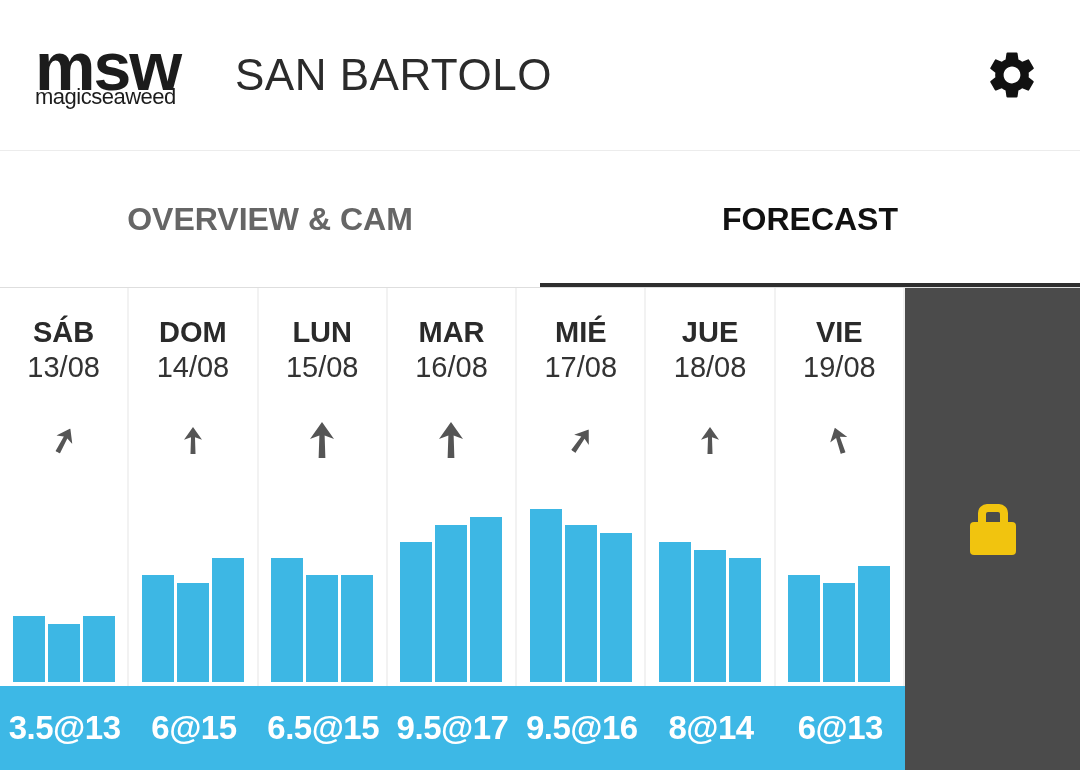 This screenshot has width=1080, height=770. I want to click on day-date: 17/08, so click(581, 367).